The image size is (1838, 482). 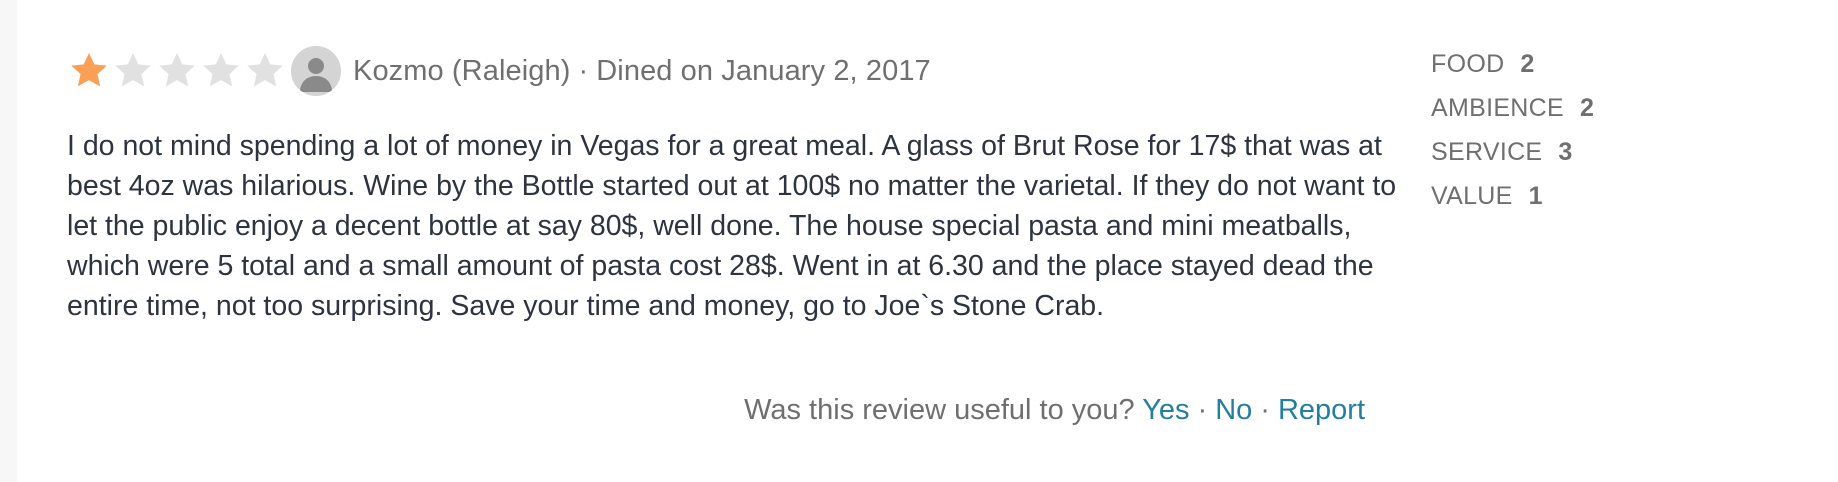 What do you see at coordinates (1472, 195) in the screenshot?
I see `sub-rating-label: VALUE` at bounding box center [1472, 195].